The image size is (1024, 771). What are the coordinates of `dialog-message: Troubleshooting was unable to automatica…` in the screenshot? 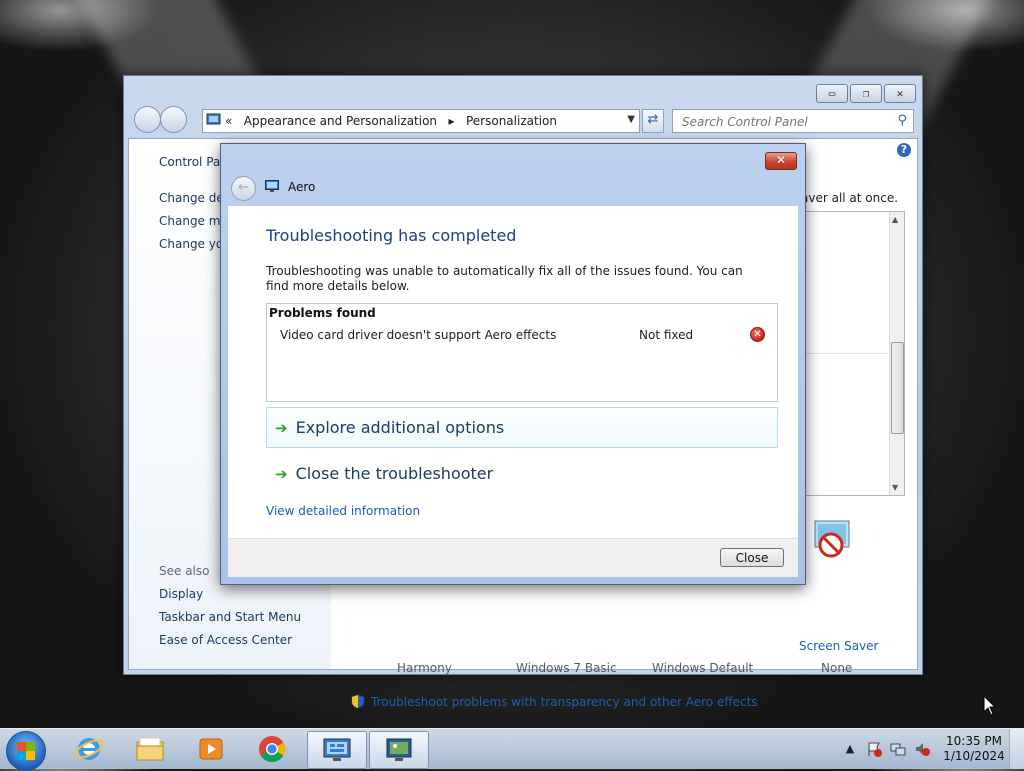 It's located at (504, 278).